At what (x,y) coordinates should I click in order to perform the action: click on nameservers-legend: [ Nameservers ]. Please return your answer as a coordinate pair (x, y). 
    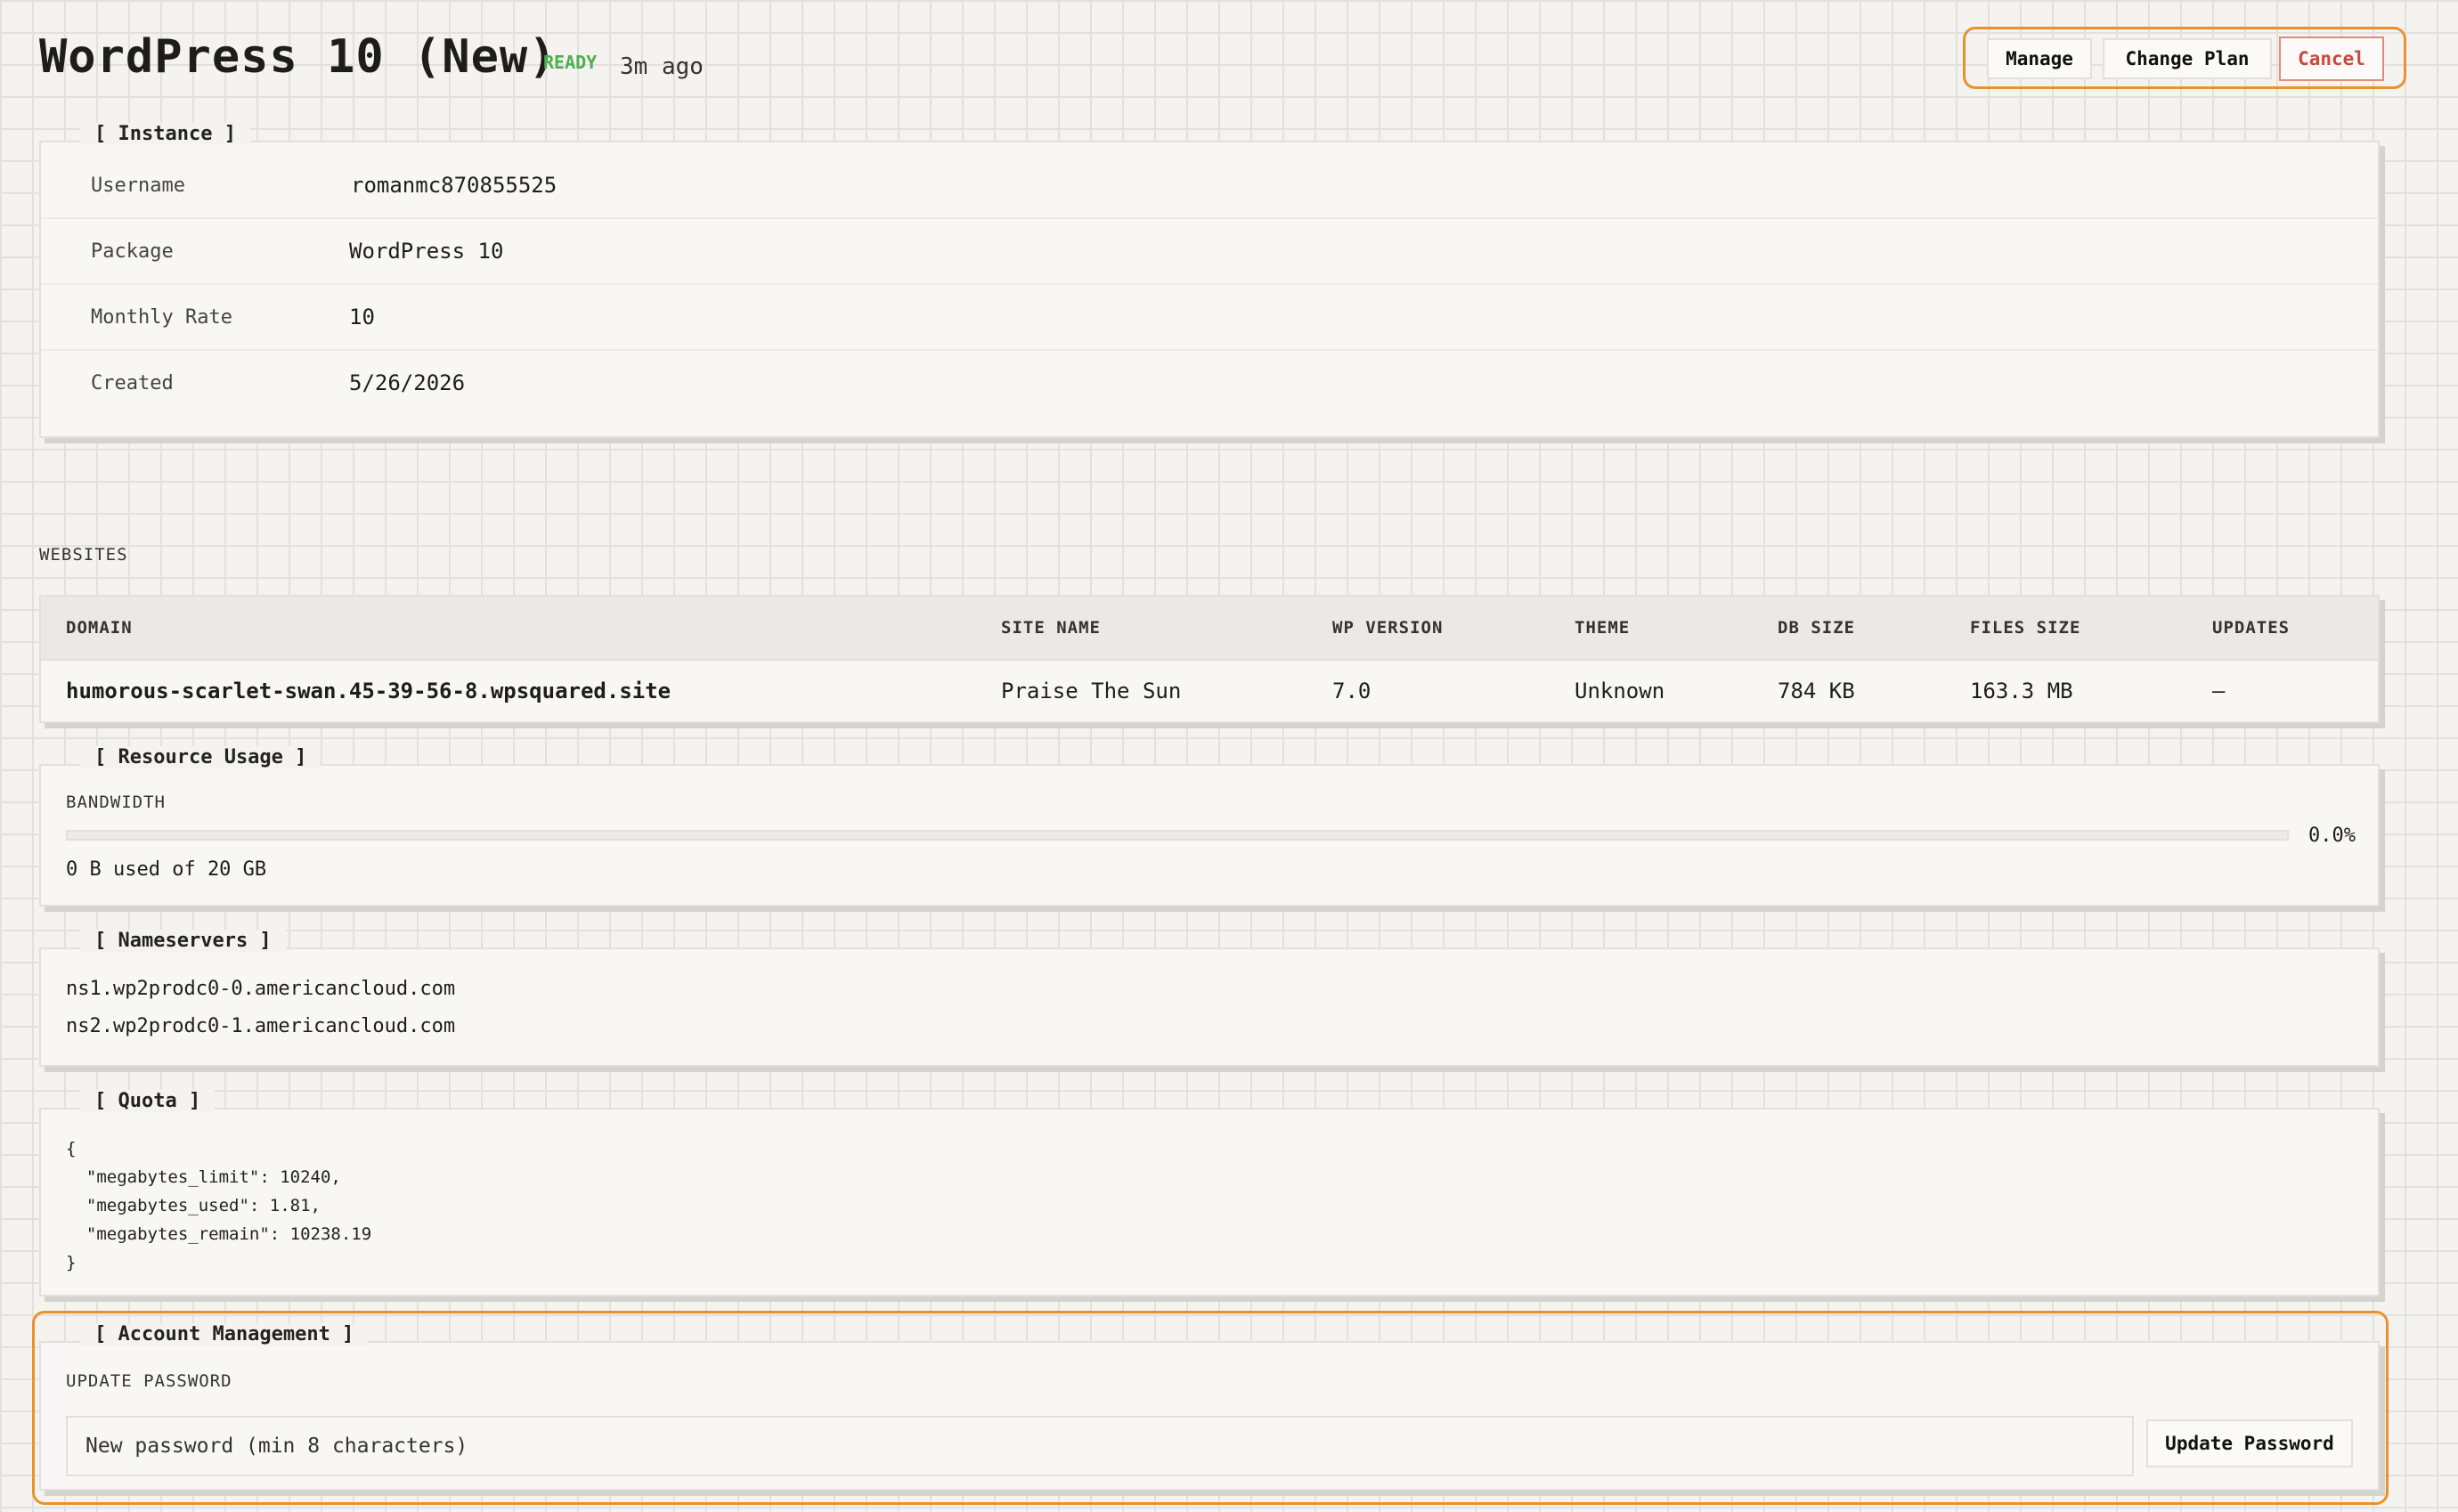
    Looking at the image, I should click on (183, 941).